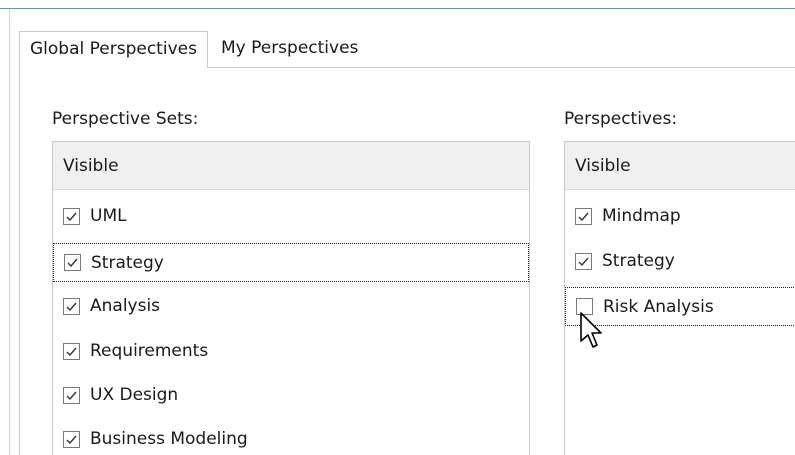 This screenshot has height=455, width=795. I want to click on window-top-border, so click(397, 4).